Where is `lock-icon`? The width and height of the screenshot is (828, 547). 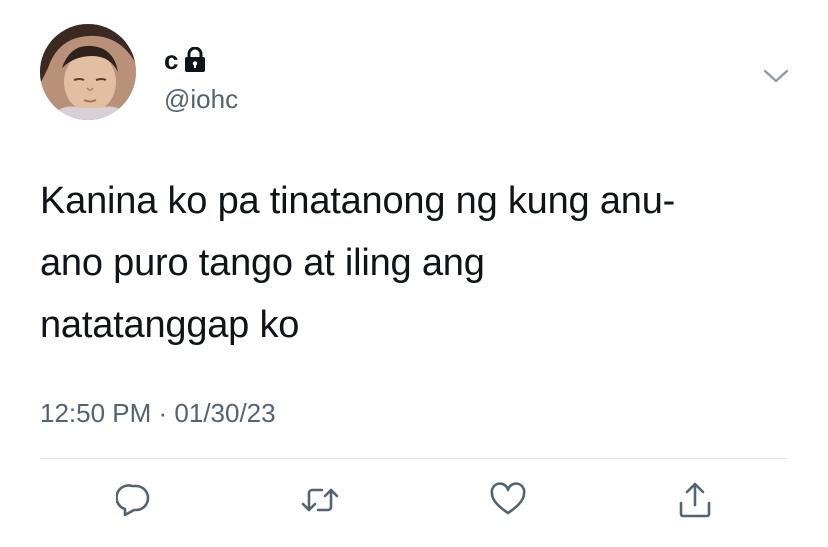 lock-icon is located at coordinates (195, 59).